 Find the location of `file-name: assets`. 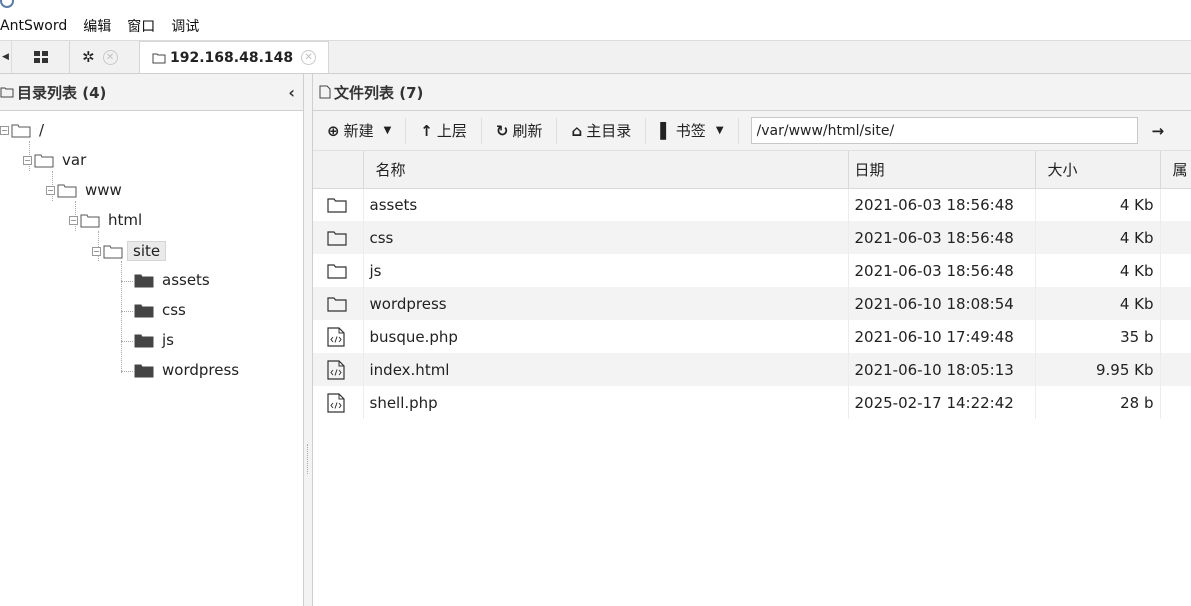

file-name: assets is located at coordinates (606, 204).